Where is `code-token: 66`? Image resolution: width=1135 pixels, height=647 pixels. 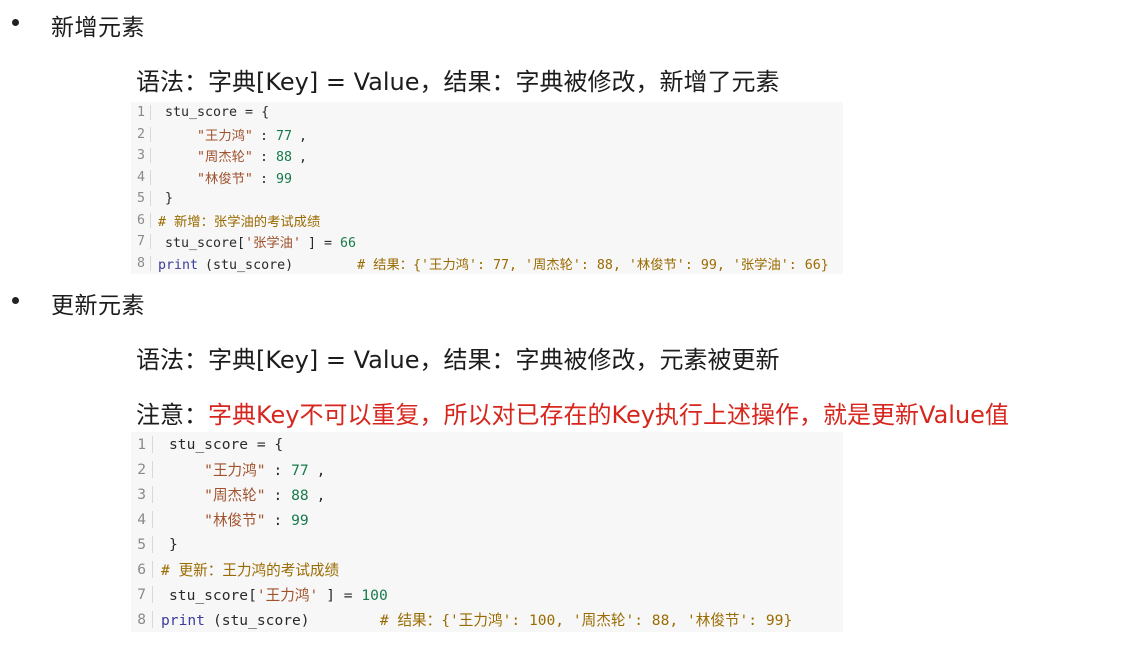 code-token: 66 is located at coordinates (348, 244).